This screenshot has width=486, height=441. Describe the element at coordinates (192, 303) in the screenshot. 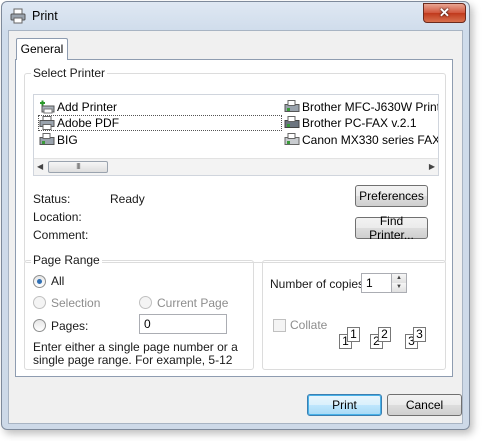

I see `current-page-radio-label: Current Page` at that location.